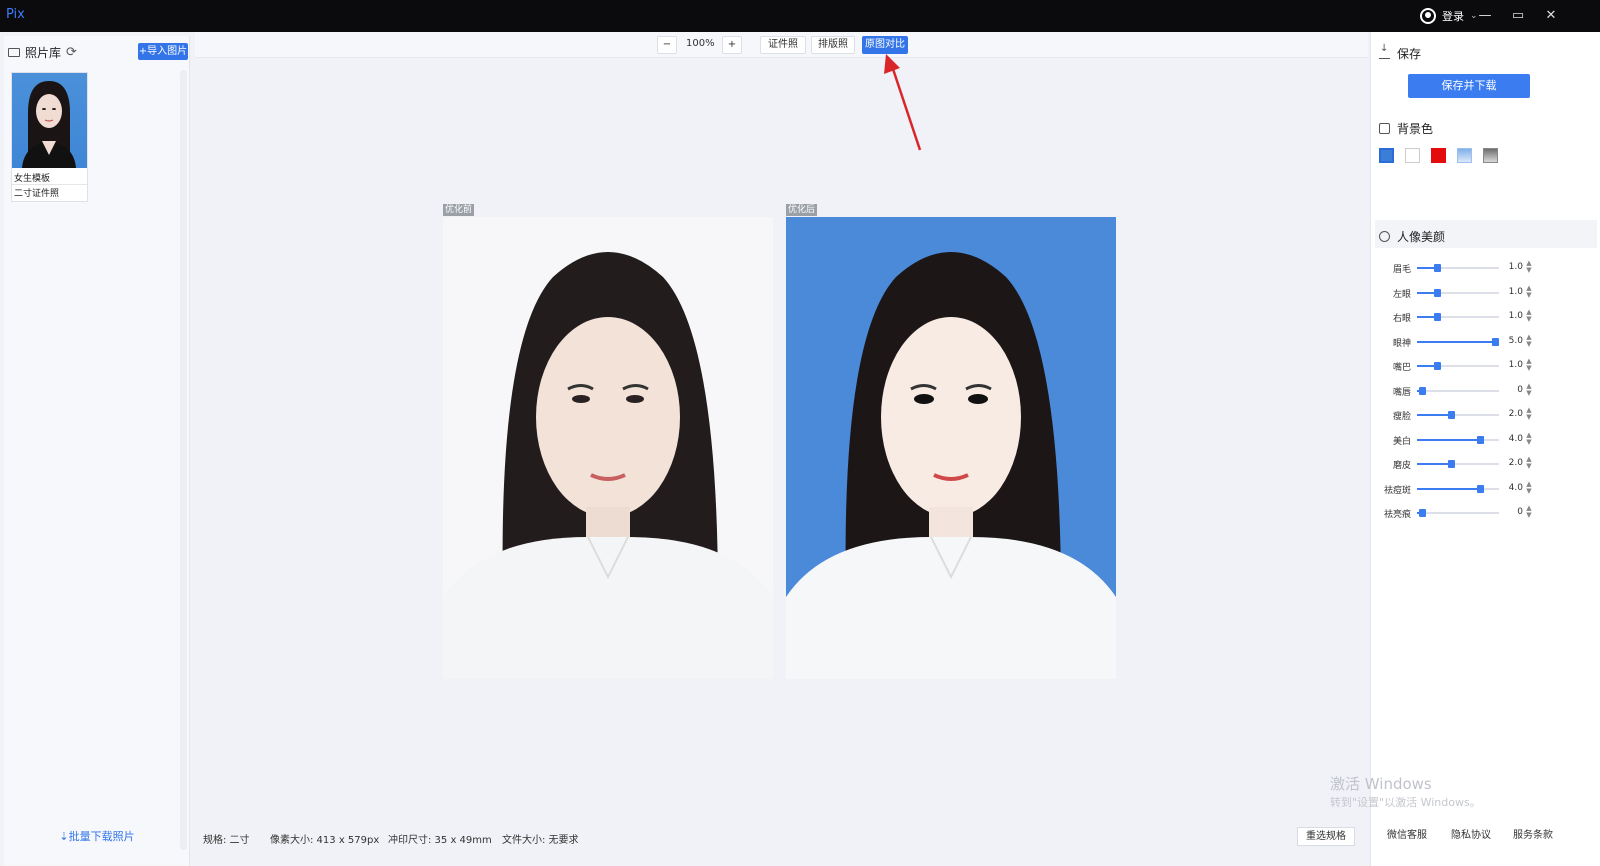  I want to click on beauty-slider-row: 祛亮痕 0 ▲ ▼, so click(1485, 513).